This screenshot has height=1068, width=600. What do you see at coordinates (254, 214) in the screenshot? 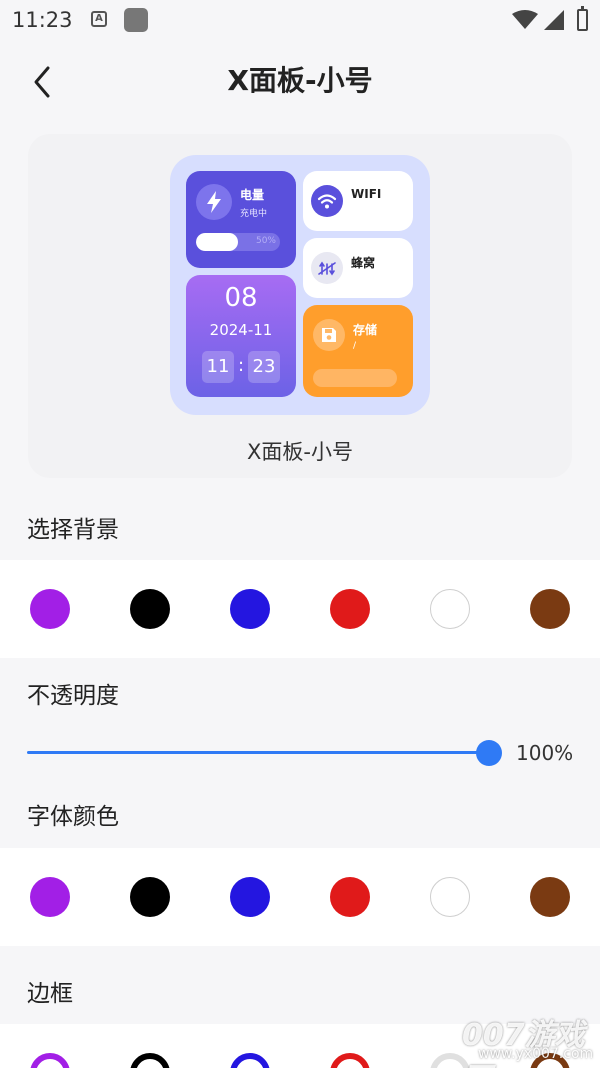
I see `battery-status: 充电中` at bounding box center [254, 214].